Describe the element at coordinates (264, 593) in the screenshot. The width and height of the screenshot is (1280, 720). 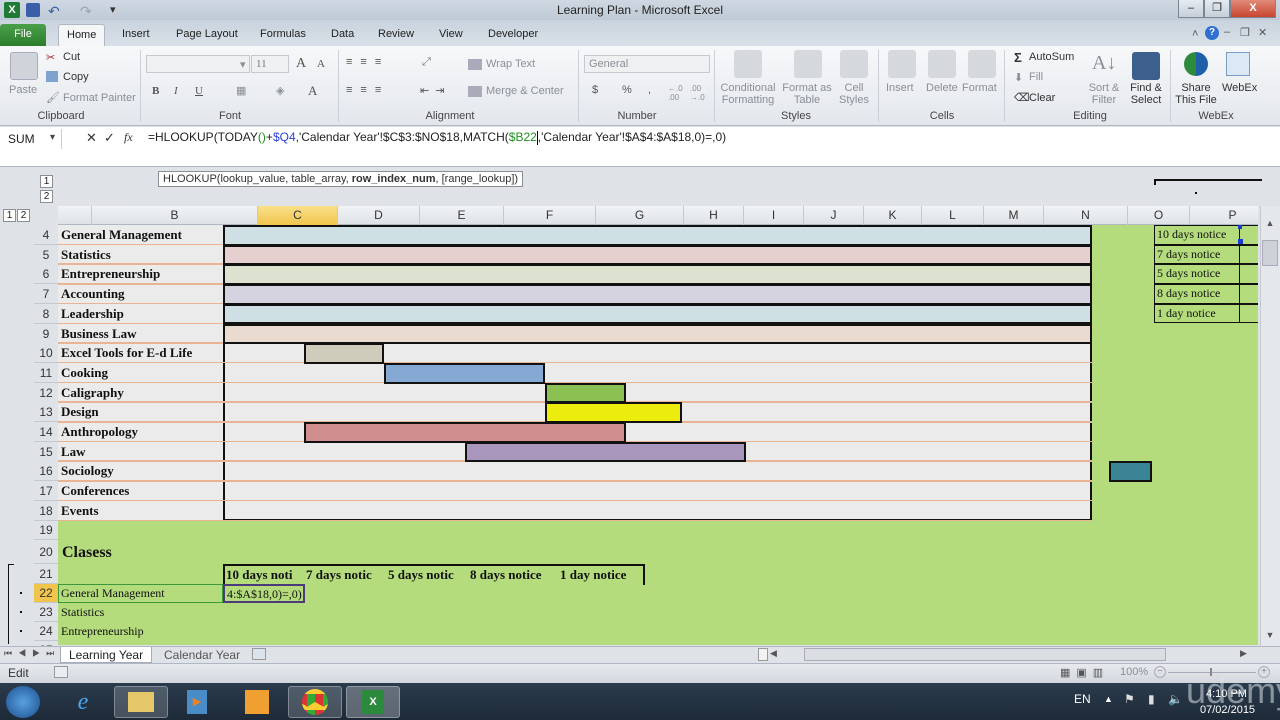
I see `active-cell-c22: 4:$A$18,0)=,0)` at that location.